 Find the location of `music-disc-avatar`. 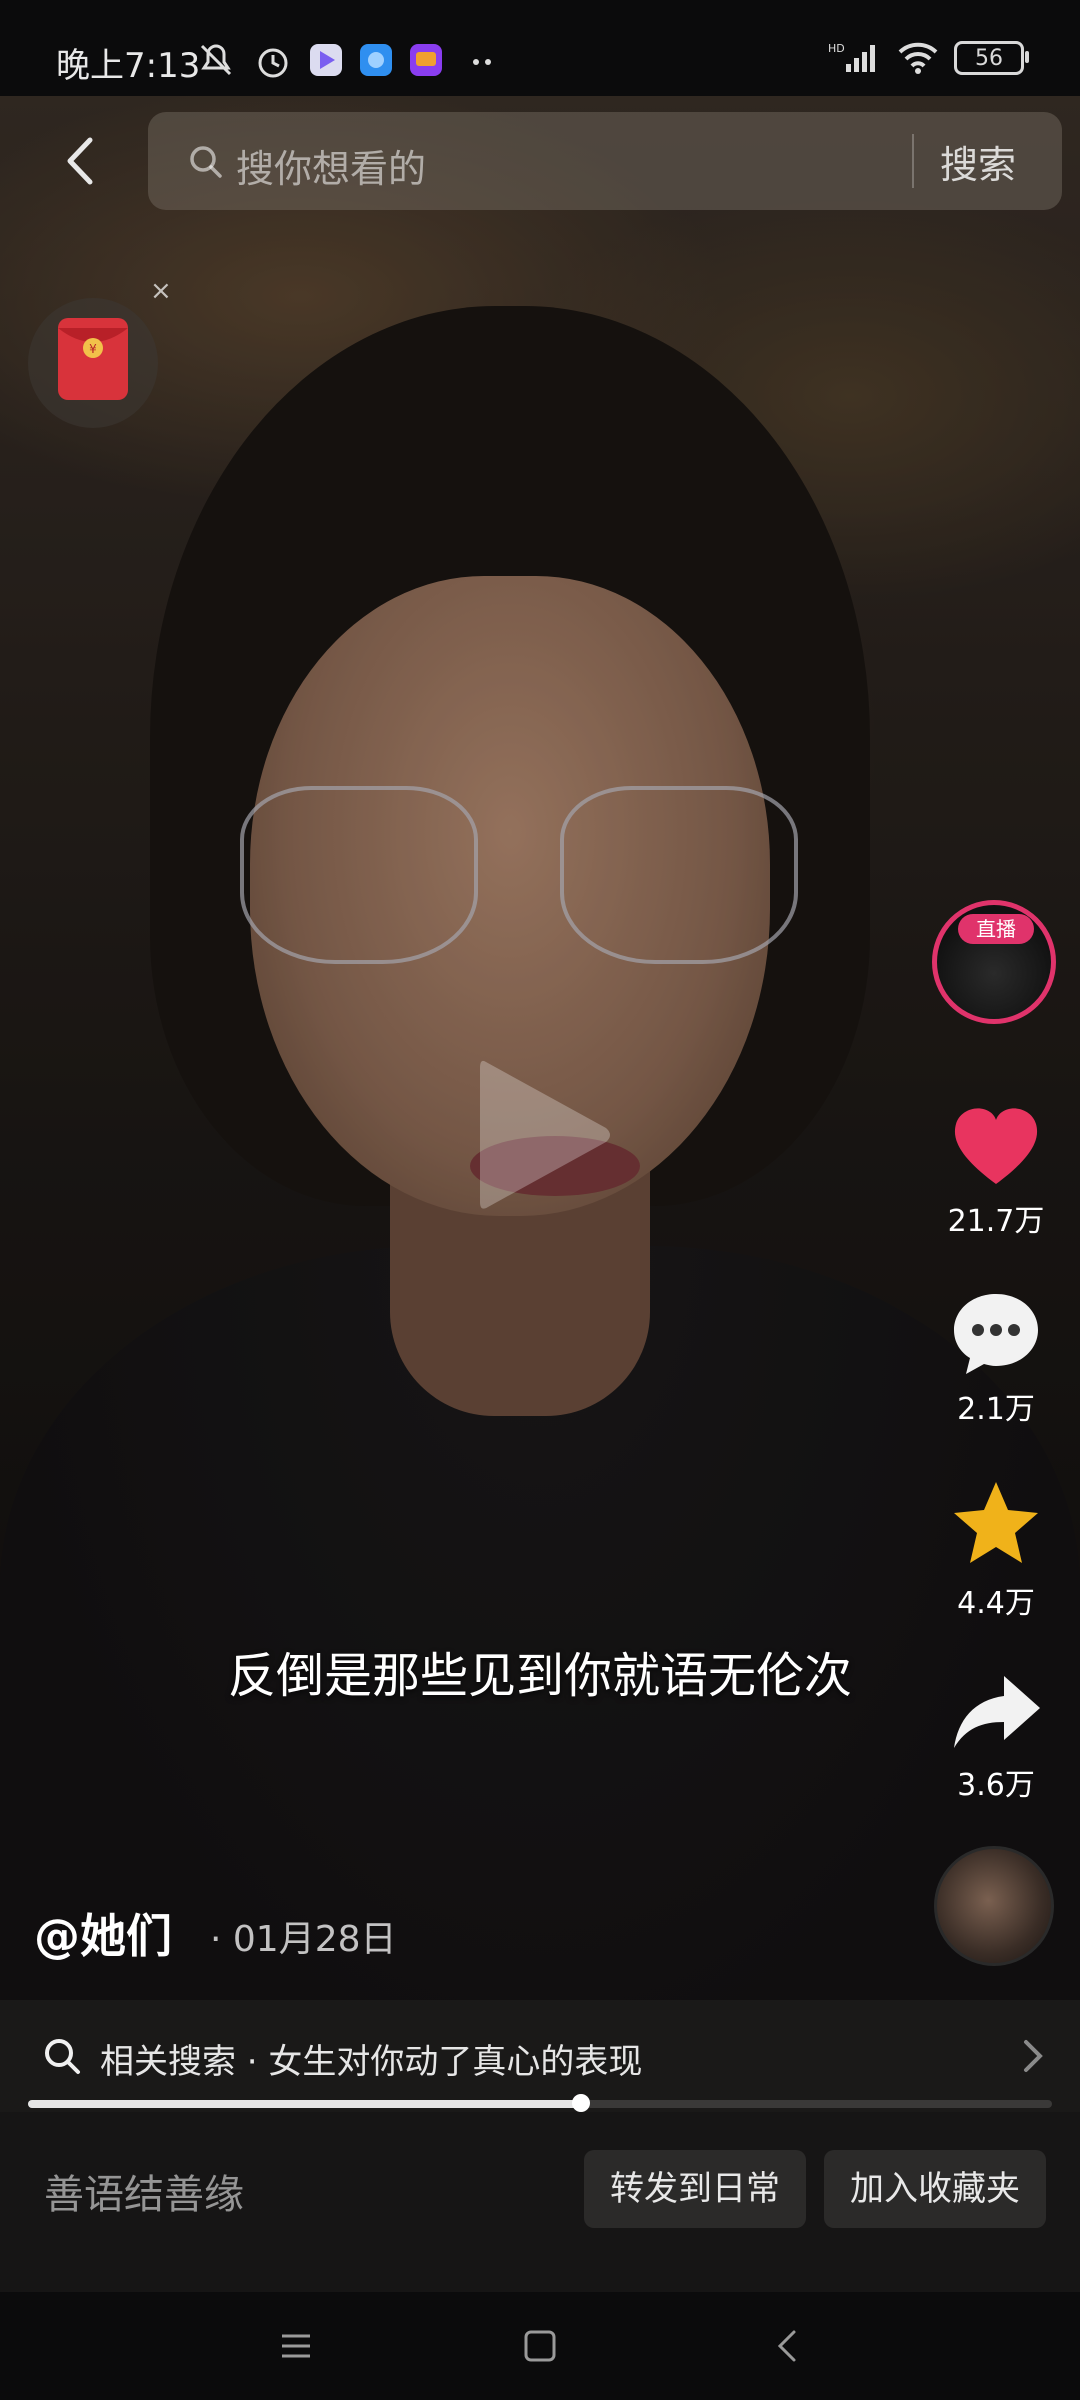

music-disc-avatar is located at coordinates (994, 1906).